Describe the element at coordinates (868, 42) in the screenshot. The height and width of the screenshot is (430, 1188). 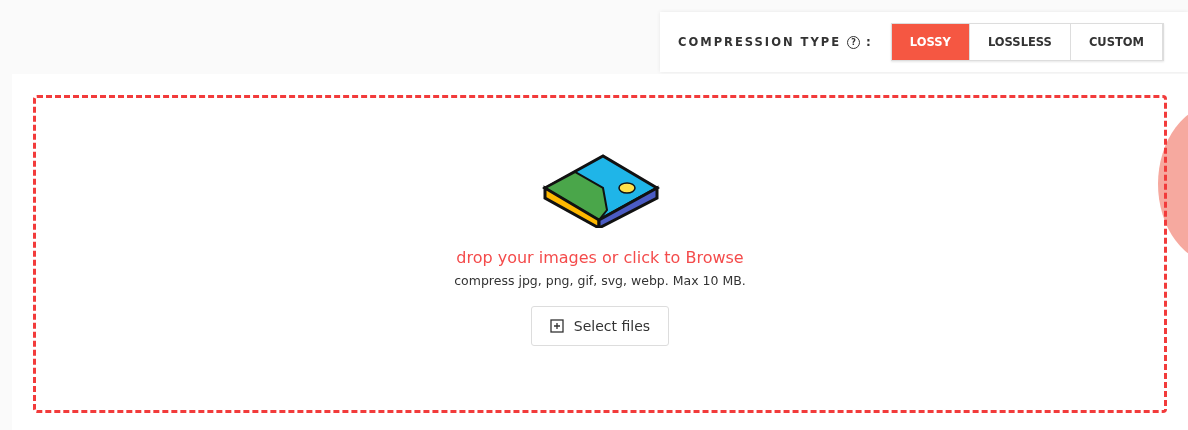
I see `label-colon: :` at that location.